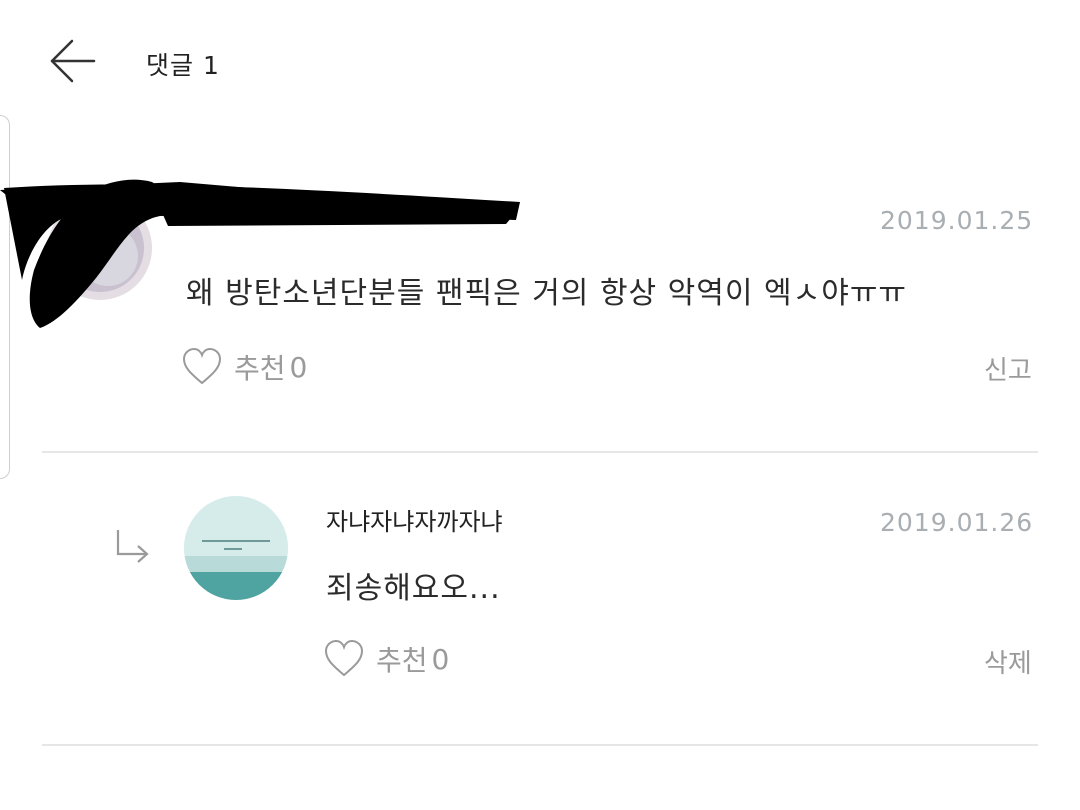  I want to click on reply-arrow-icon, so click(132, 546).